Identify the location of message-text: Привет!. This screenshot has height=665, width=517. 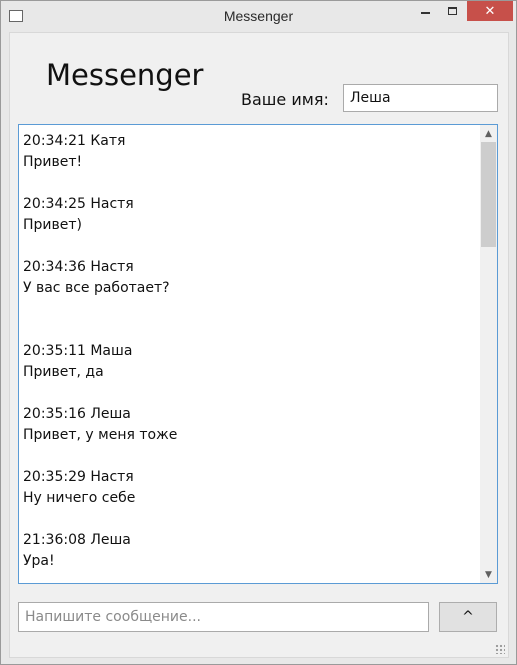
(53, 162).